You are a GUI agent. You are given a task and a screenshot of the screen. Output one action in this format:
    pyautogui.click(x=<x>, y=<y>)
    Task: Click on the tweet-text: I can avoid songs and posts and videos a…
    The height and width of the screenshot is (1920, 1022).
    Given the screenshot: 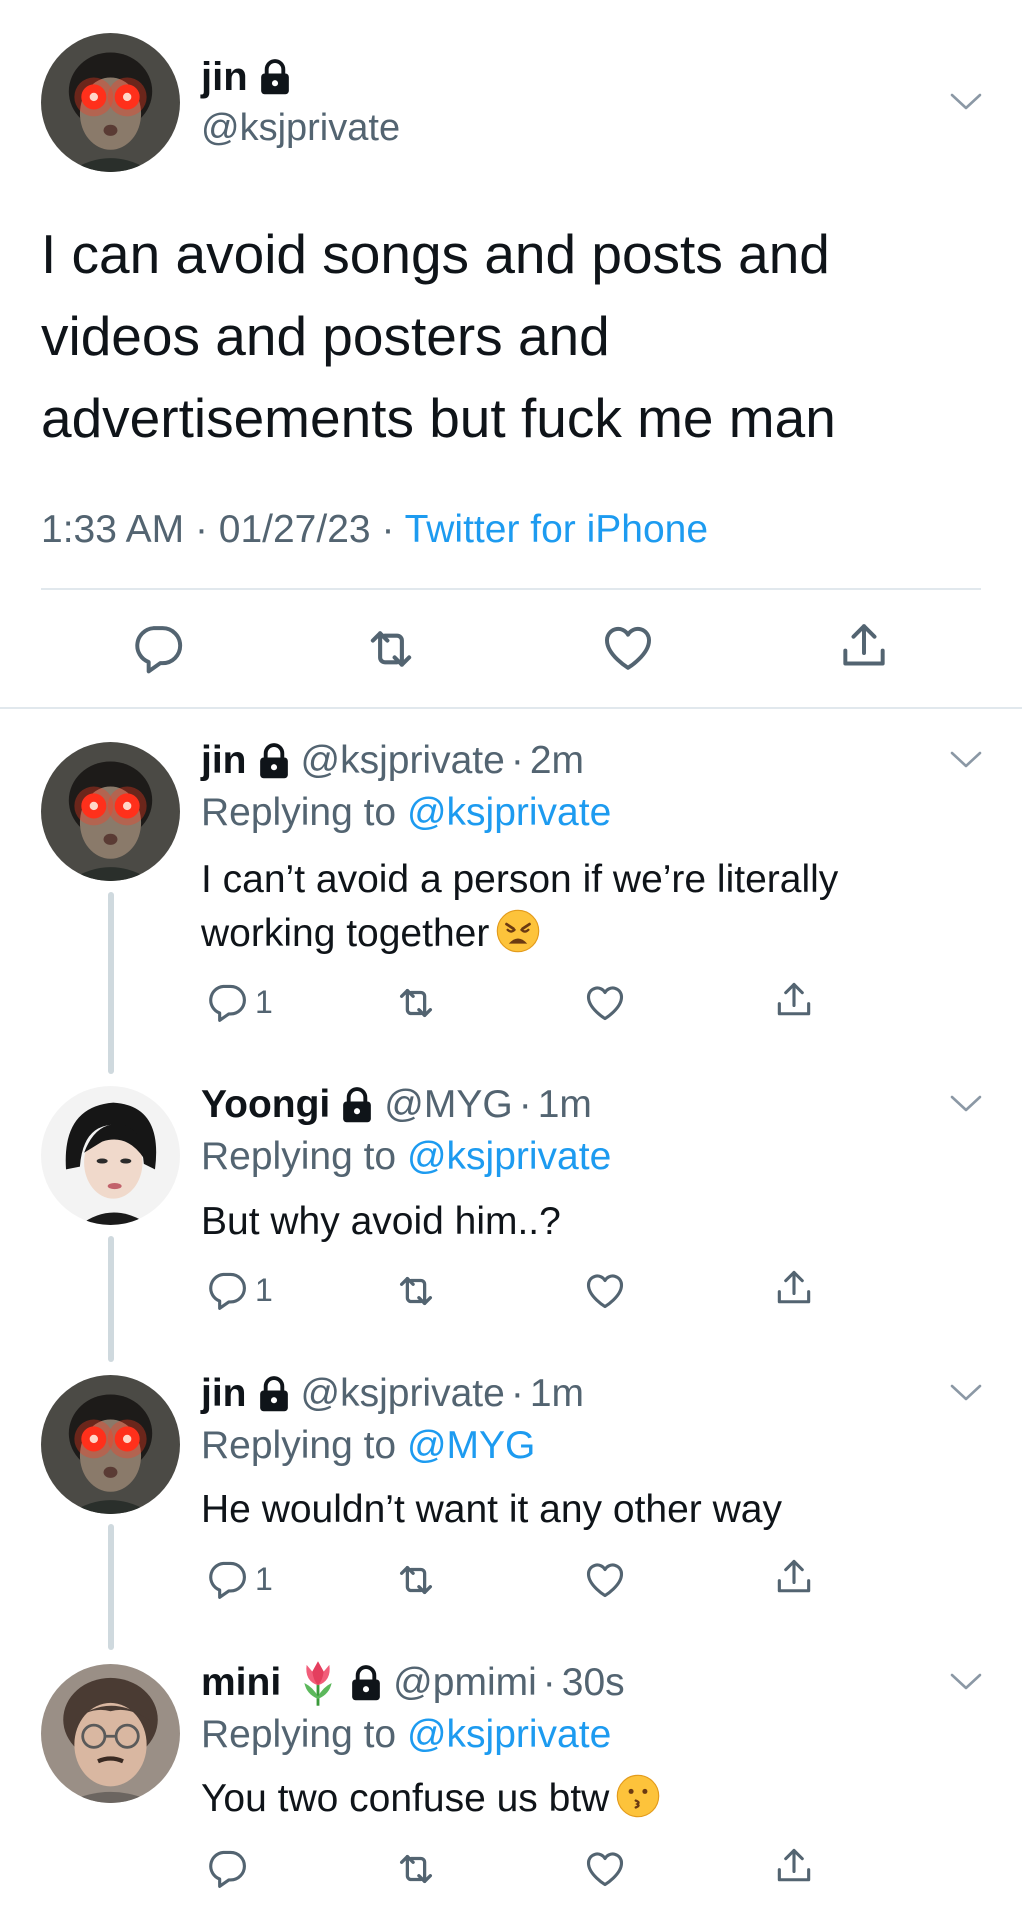 What is the action you would take?
    pyautogui.click(x=438, y=336)
    